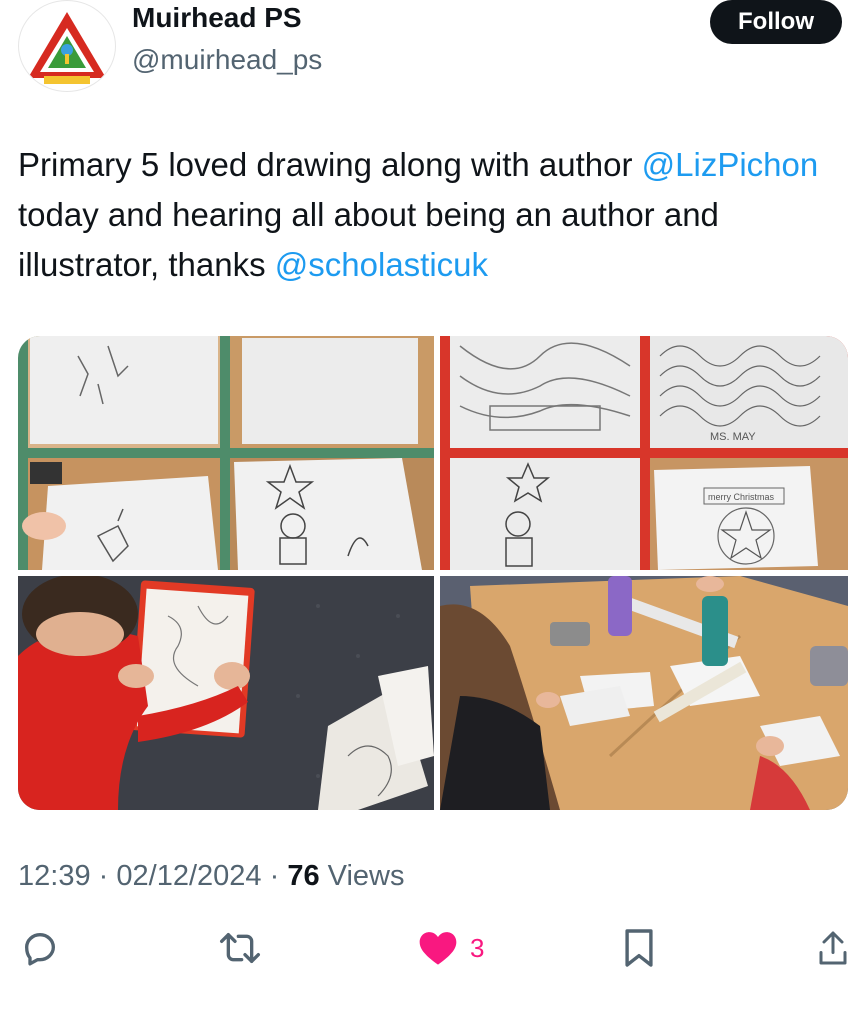 This screenshot has height=1024, width=848. Describe the element at coordinates (477, 947) in the screenshot. I see `like-count: 3` at that location.